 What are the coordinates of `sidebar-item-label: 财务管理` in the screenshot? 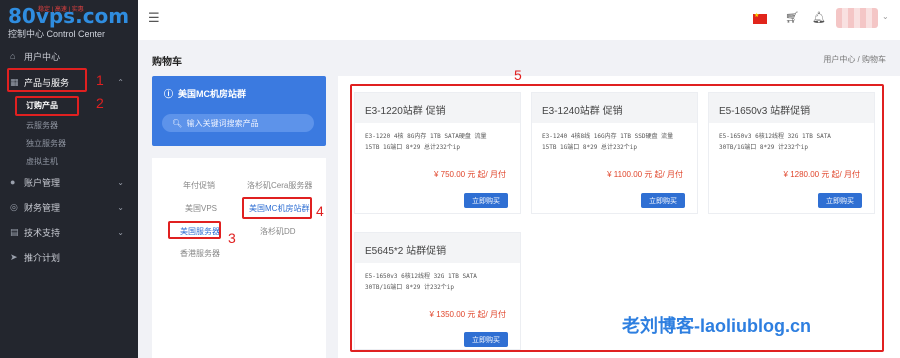 It's located at (42, 207).